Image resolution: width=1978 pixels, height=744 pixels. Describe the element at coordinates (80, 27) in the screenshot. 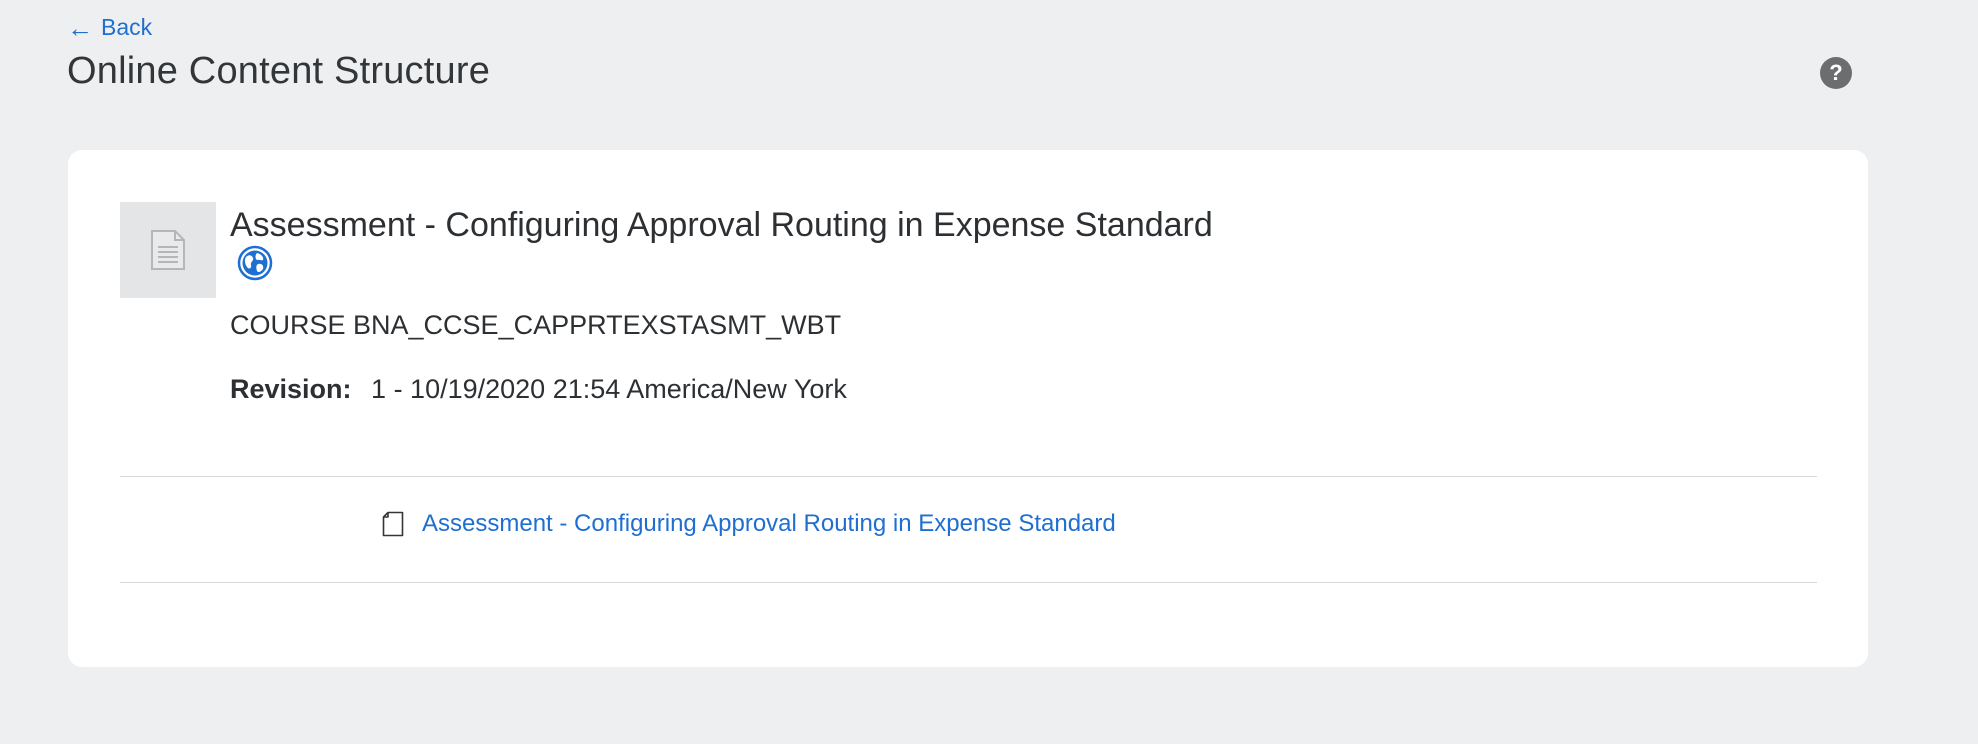

I see `back-arrow-icon: ←` at that location.